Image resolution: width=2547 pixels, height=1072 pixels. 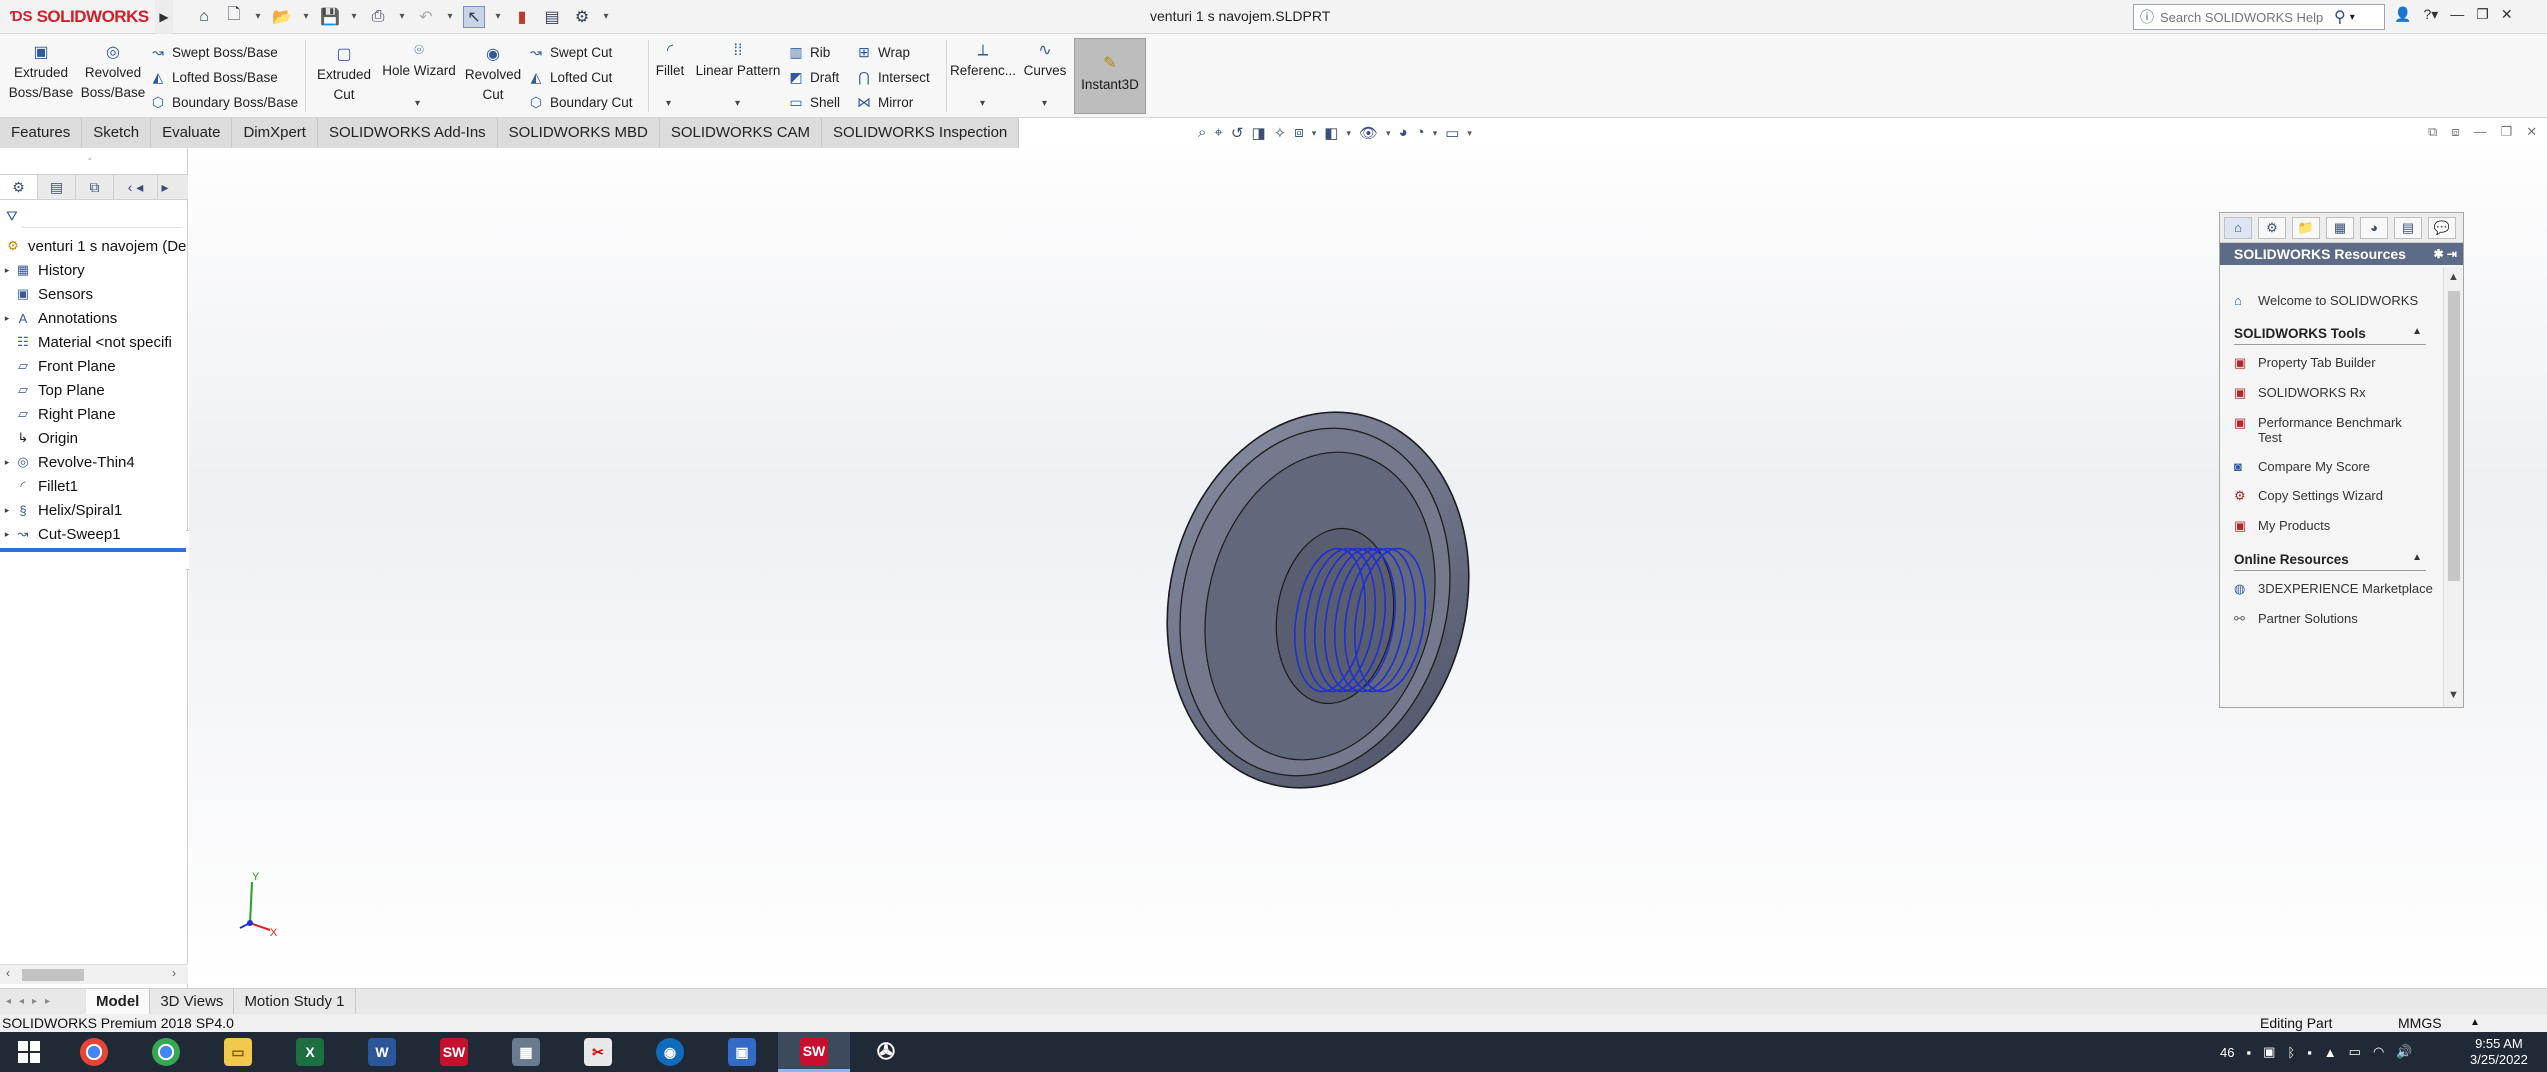 I want to click on chrome-icon, so click(x=94, y=1052).